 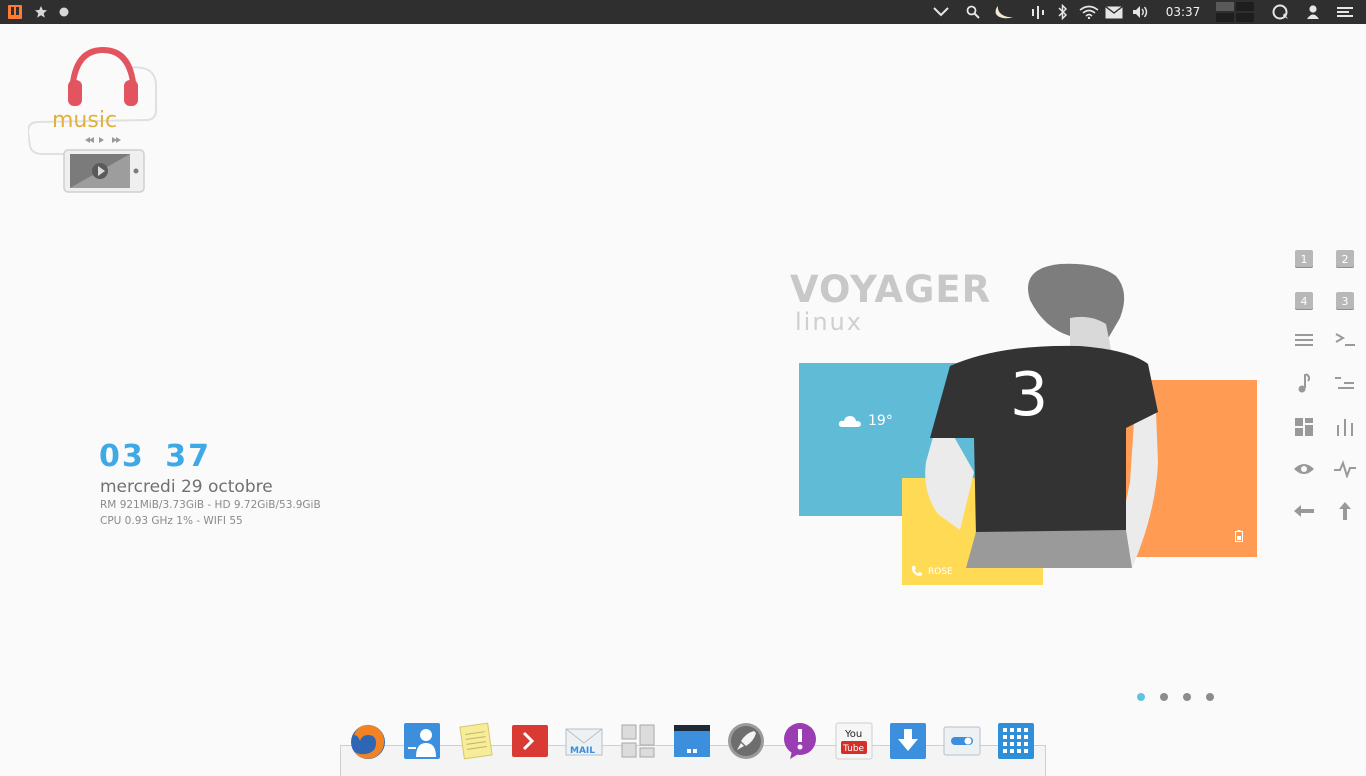 What do you see at coordinates (849, 421) in the screenshot?
I see `cloud-icon` at bounding box center [849, 421].